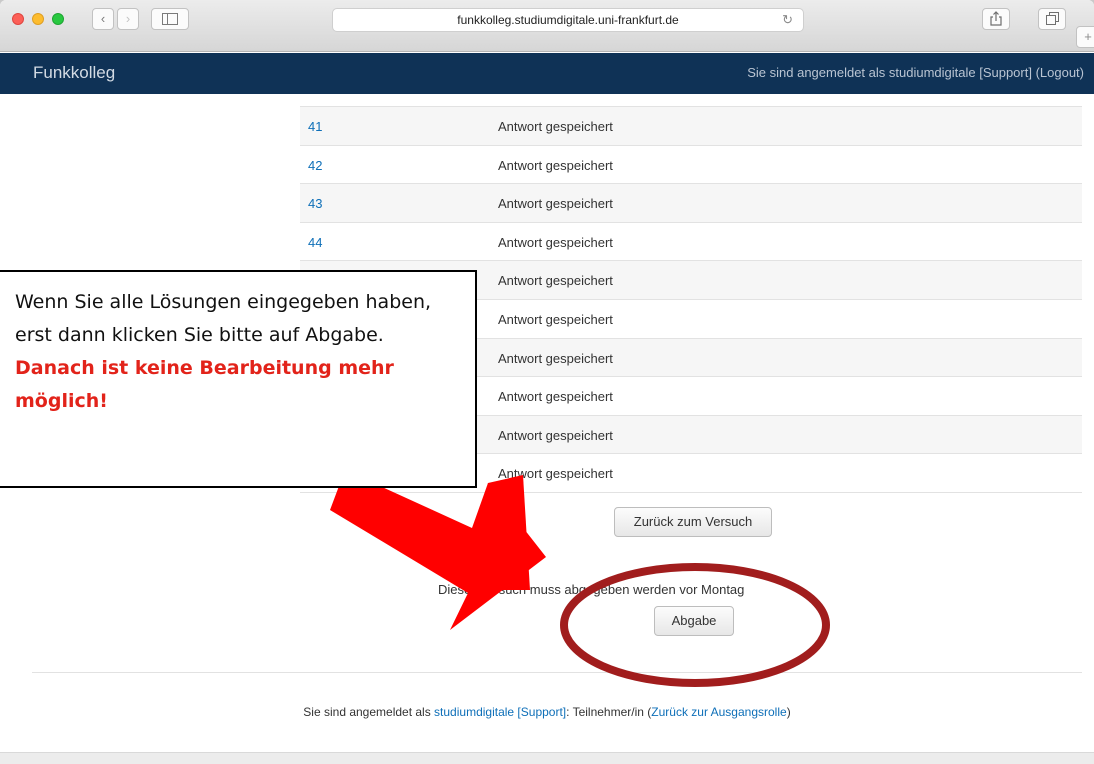 Image resolution: width=1094 pixels, height=764 pixels. What do you see at coordinates (996, 19) in the screenshot?
I see `share-icon` at bounding box center [996, 19].